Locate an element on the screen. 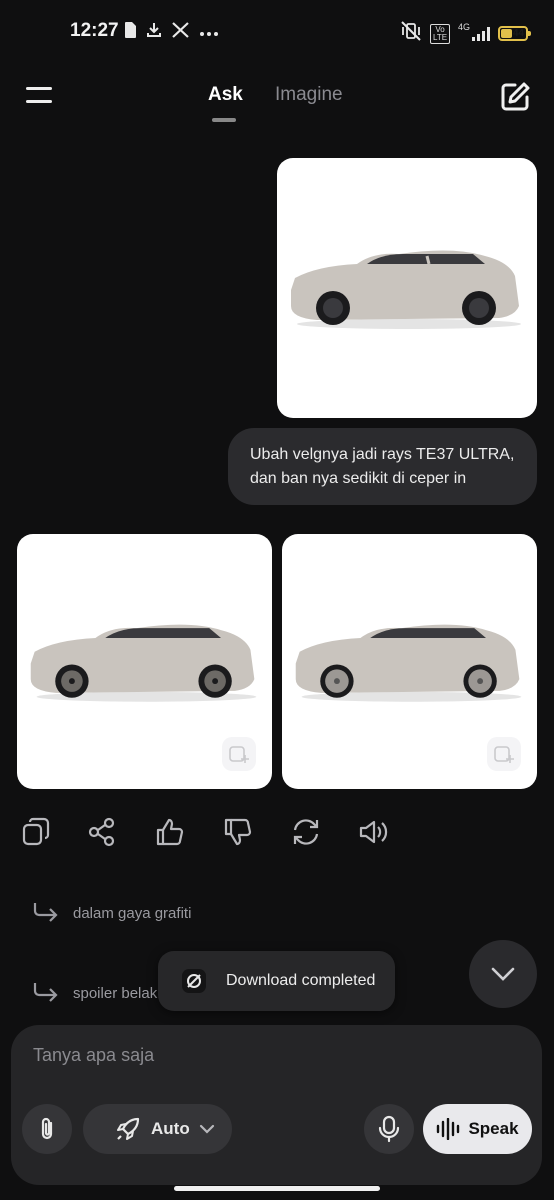  sim-card-icon is located at coordinates (130, 32).